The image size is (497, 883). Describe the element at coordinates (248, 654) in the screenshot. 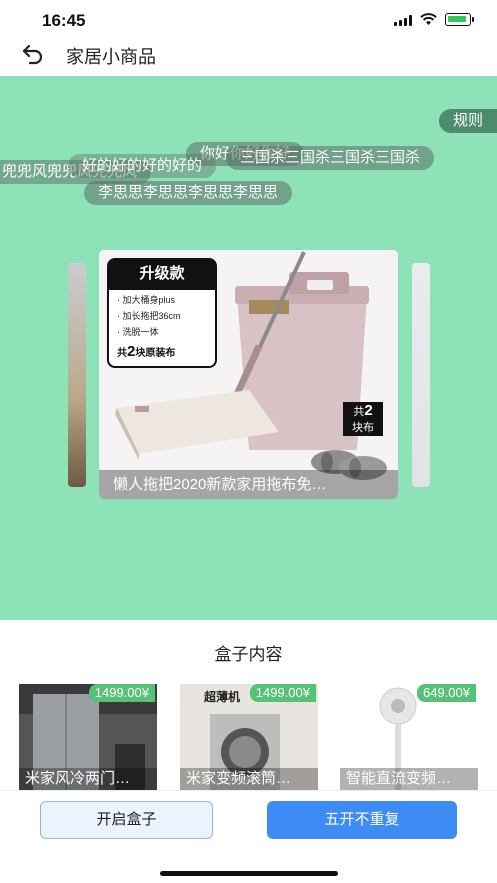

I see `box-contents-title: 盒子内容` at that location.